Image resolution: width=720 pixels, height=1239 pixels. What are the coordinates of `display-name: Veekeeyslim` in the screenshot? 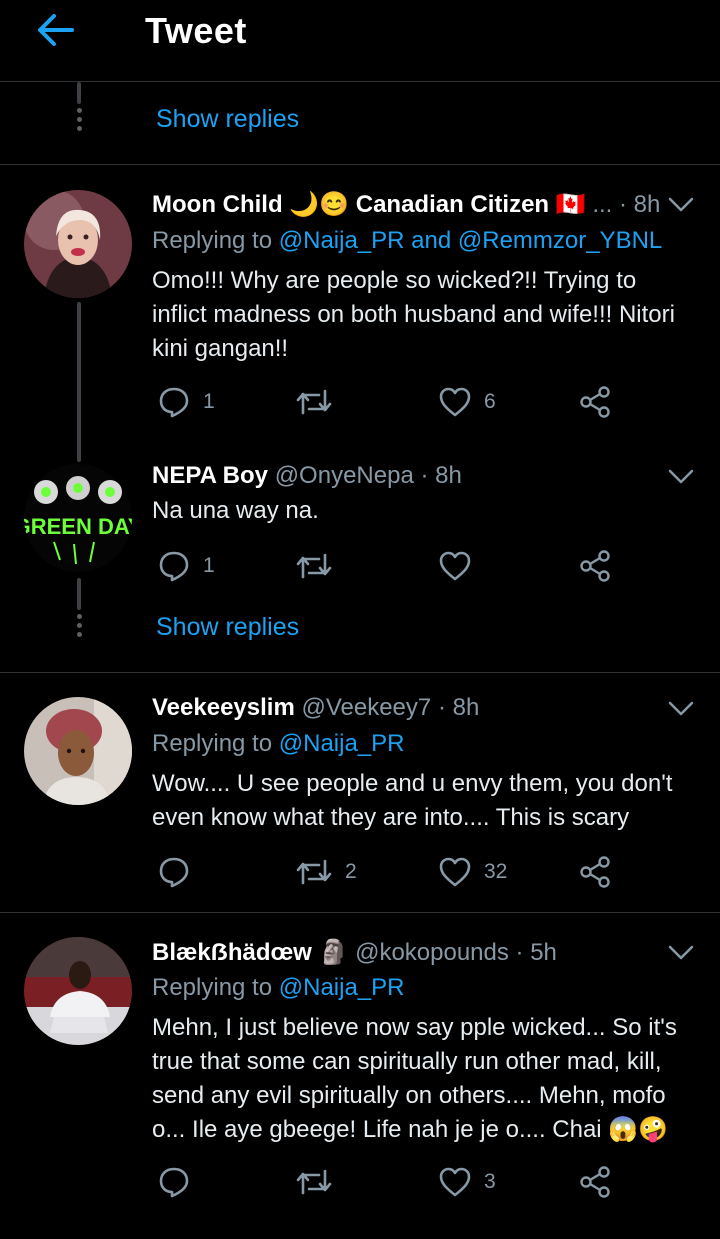 It's located at (223, 707).